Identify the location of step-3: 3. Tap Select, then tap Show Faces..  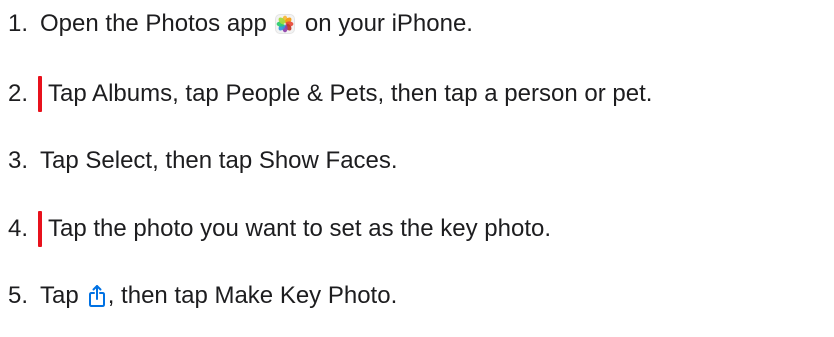
(203, 161).